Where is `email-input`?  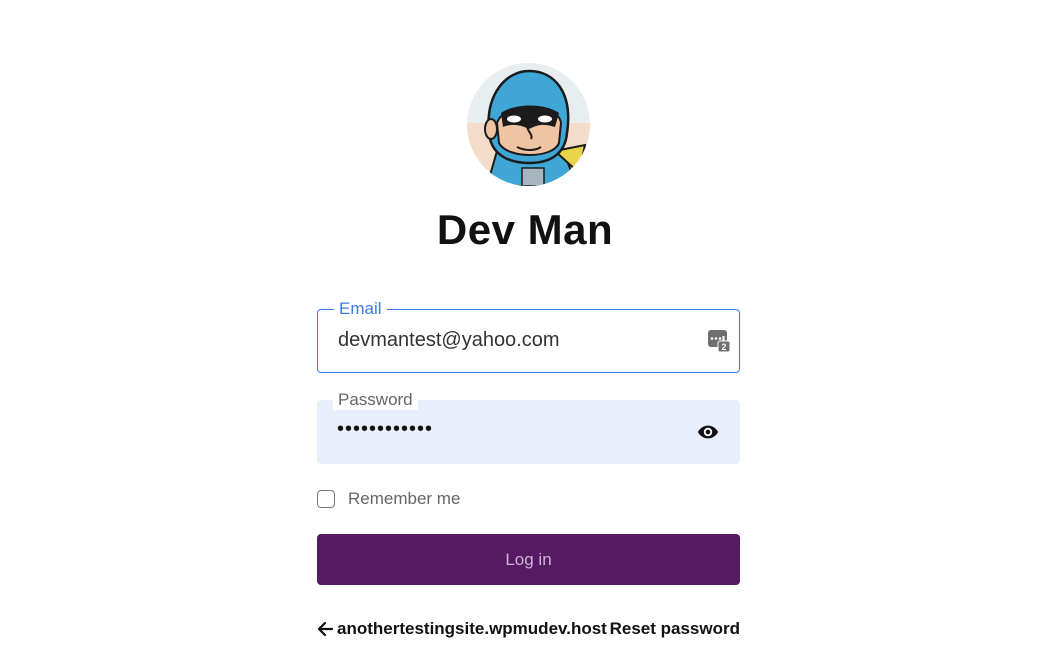
email-input is located at coordinates (508, 340).